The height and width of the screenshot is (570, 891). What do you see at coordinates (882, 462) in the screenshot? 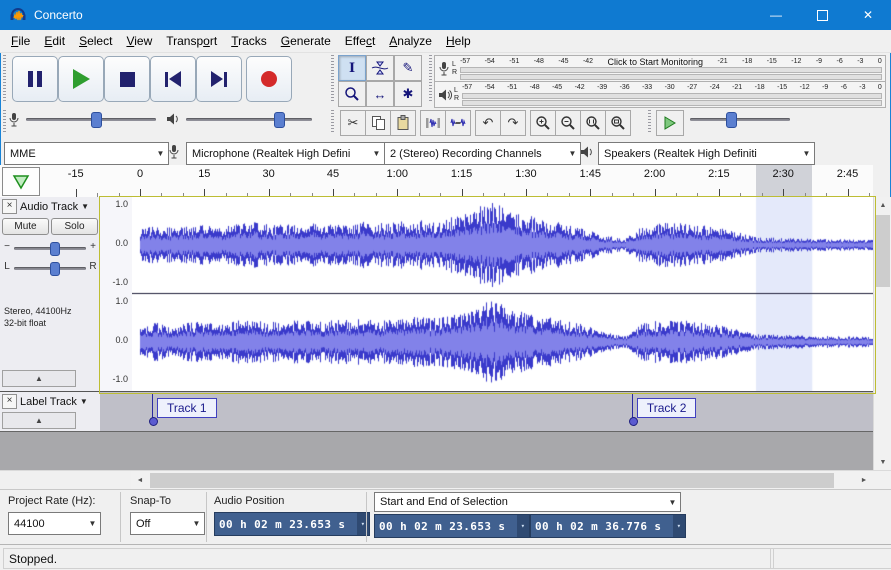
I see `scroll-down-icon: ▼` at bounding box center [882, 462].